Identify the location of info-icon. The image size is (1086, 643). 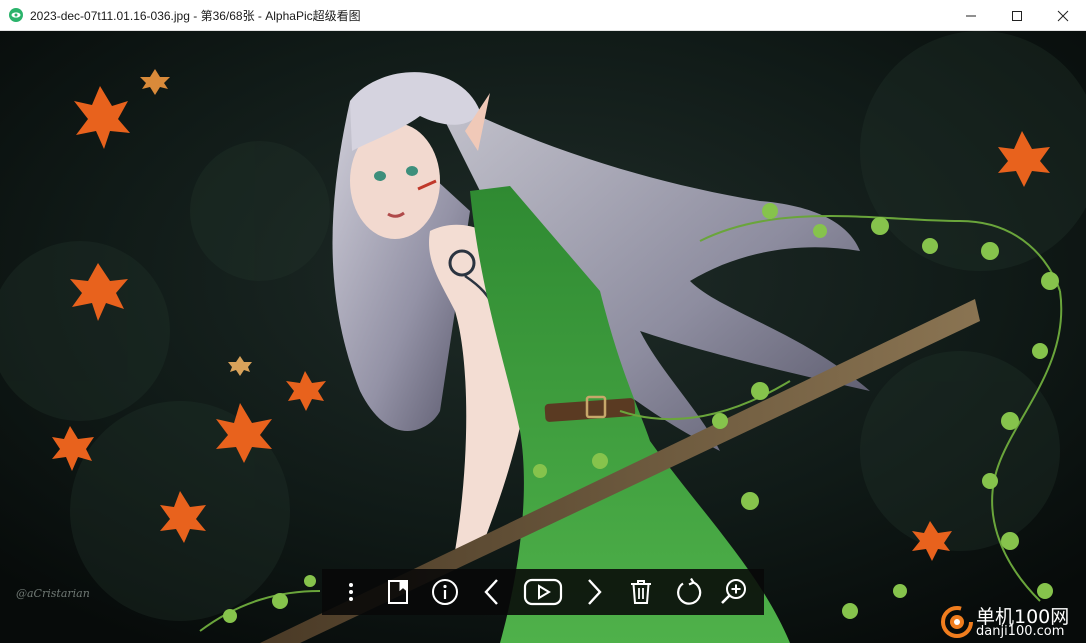
(445, 592).